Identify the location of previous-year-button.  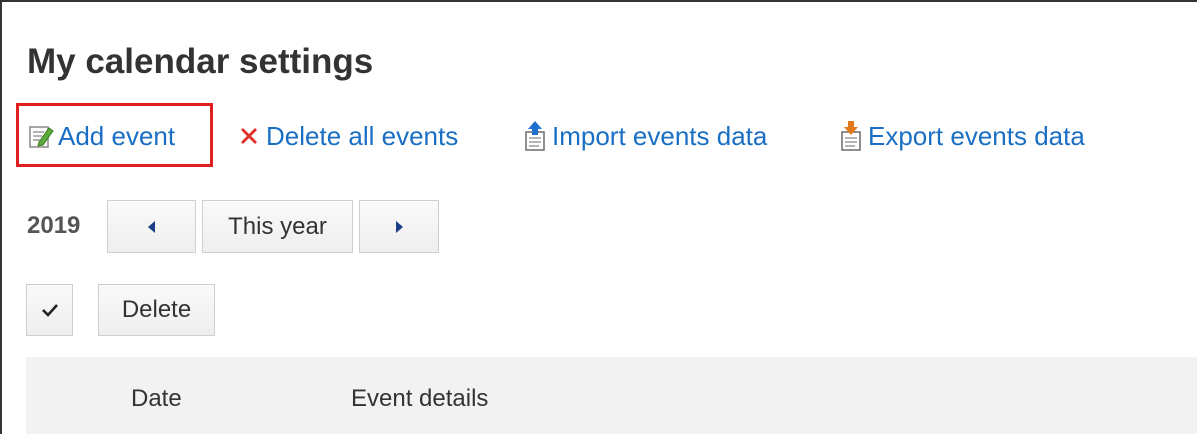
(151, 226).